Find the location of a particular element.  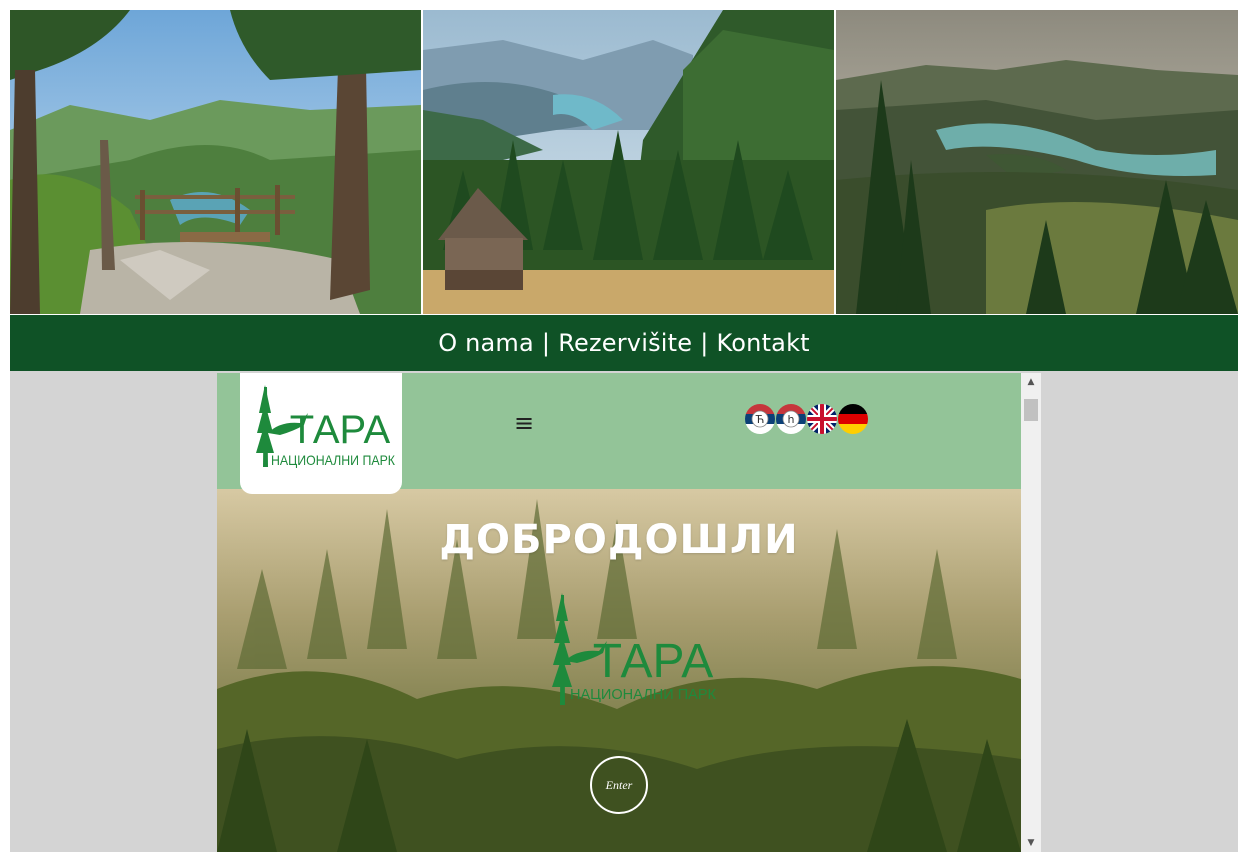

enter-button: Enter is located at coordinates (619, 785).